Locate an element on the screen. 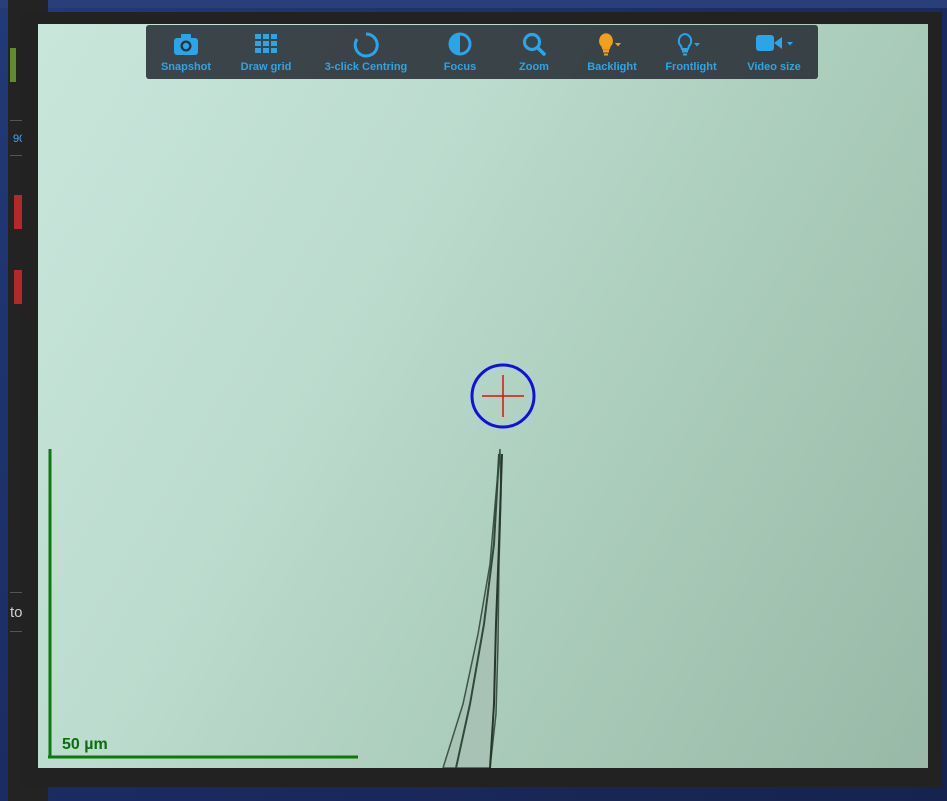  snapshot-label: Snapshot is located at coordinates (186, 67).